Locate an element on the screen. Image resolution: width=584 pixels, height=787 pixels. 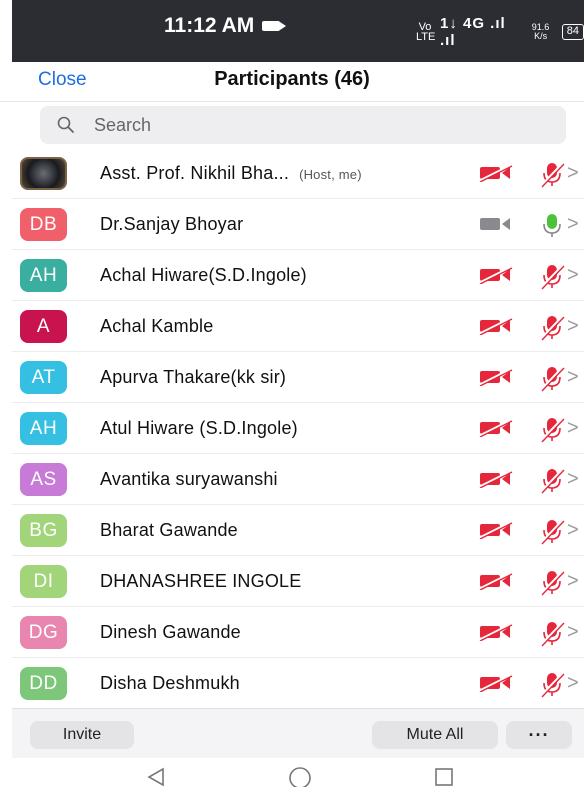
search-icon is located at coordinates (65, 124).